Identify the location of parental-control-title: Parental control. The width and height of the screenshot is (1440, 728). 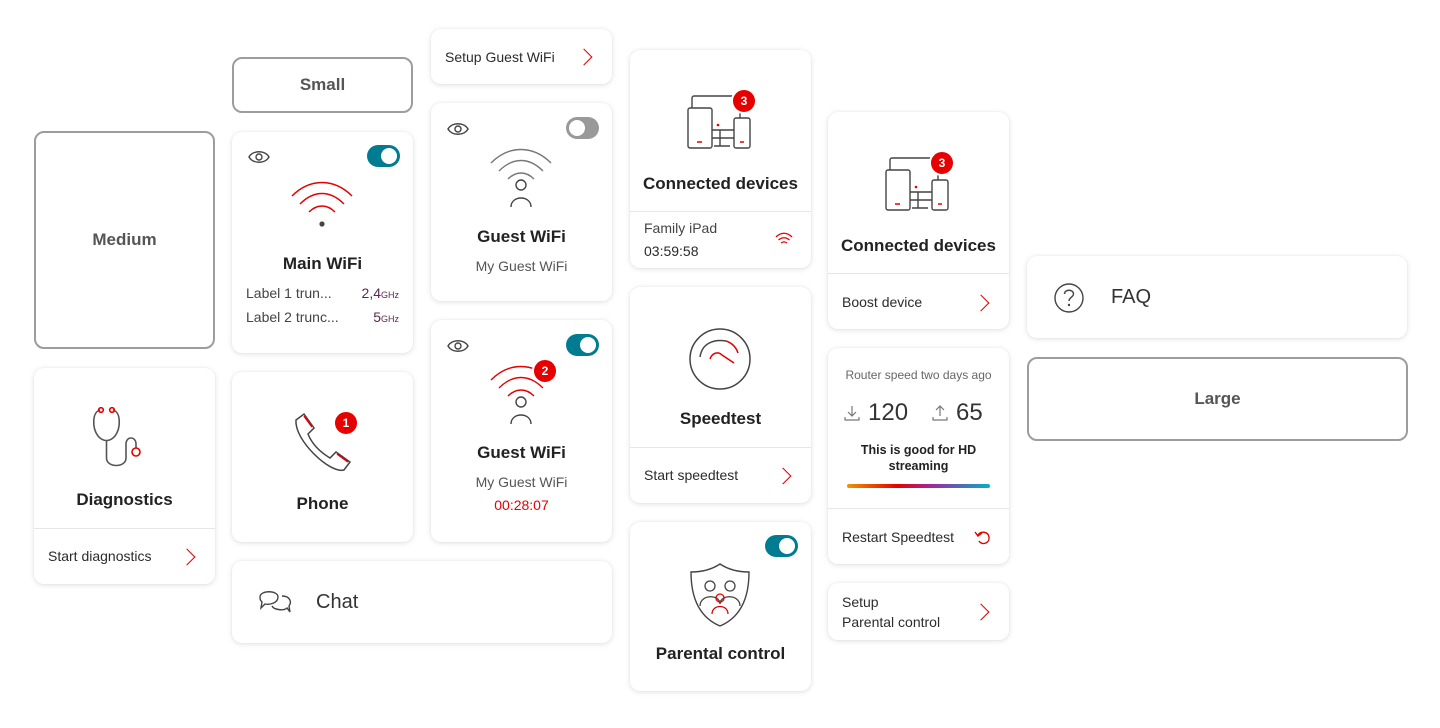
(720, 653).